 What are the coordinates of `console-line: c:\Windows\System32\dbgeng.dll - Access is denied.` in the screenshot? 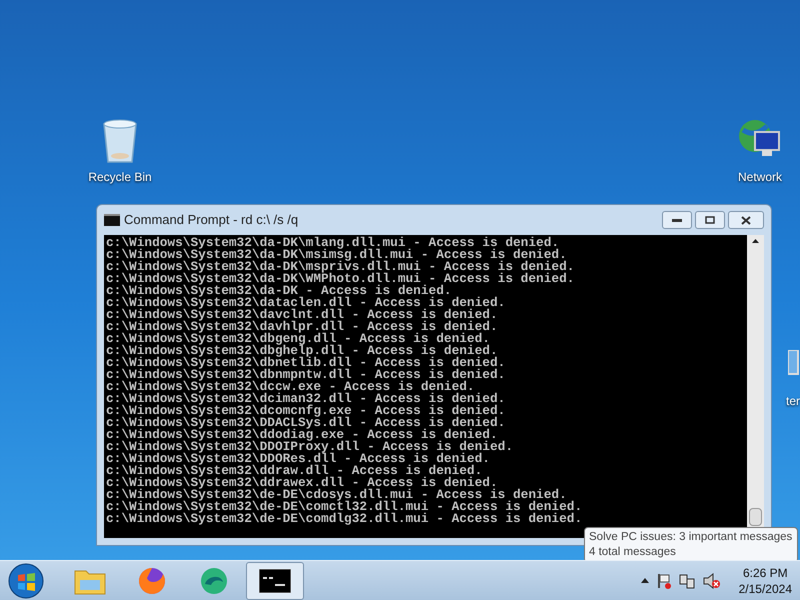 It's located at (298, 339).